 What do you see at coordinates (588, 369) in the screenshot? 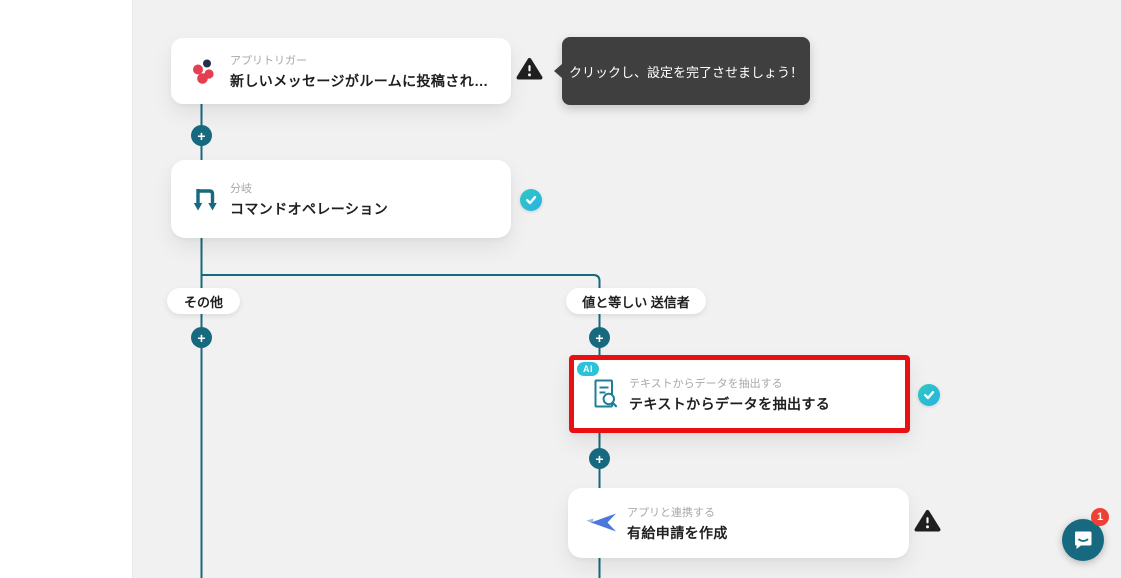
I see `ai-badge: AI` at bounding box center [588, 369].